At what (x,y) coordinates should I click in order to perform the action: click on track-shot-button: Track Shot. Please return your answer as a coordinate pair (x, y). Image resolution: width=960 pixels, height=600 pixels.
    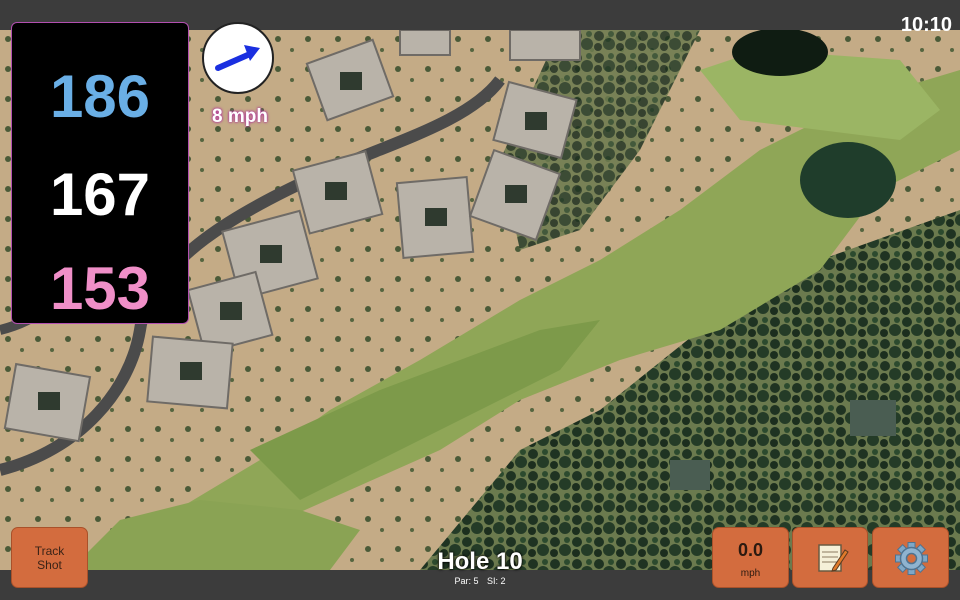
    Looking at the image, I should click on (49, 557).